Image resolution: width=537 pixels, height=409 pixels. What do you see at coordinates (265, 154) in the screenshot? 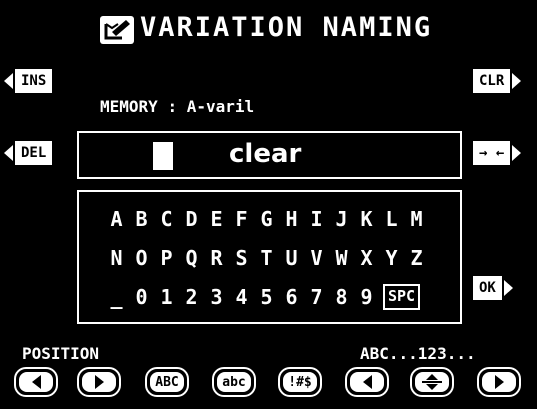
I see `name-value: clear` at bounding box center [265, 154].